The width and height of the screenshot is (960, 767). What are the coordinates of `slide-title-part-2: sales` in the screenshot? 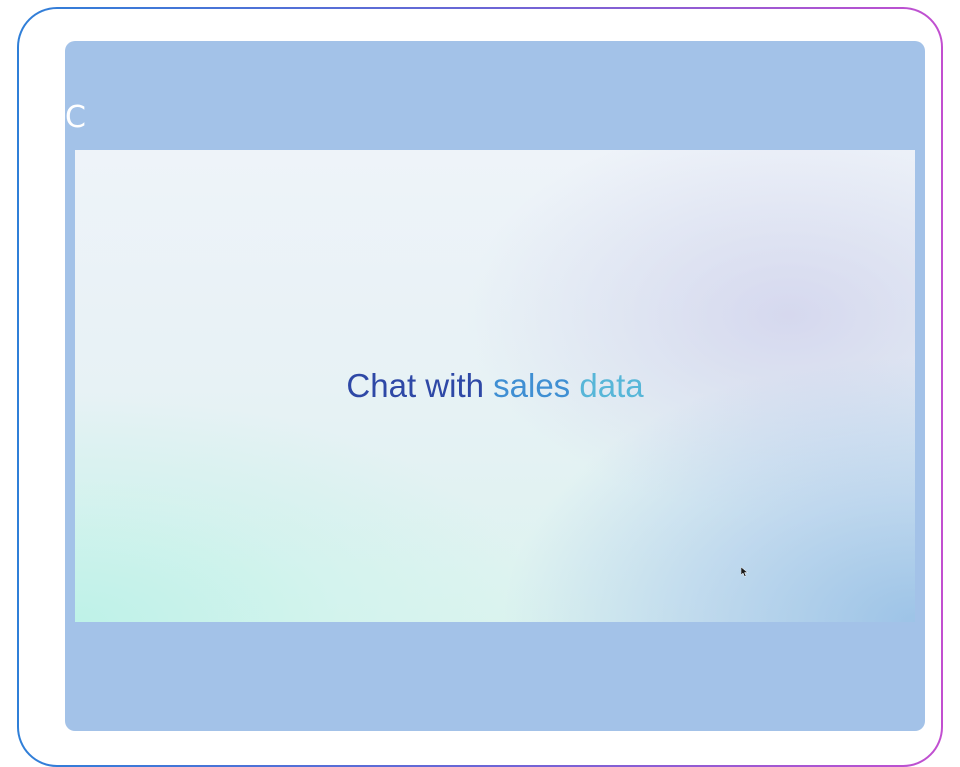 It's located at (532, 385).